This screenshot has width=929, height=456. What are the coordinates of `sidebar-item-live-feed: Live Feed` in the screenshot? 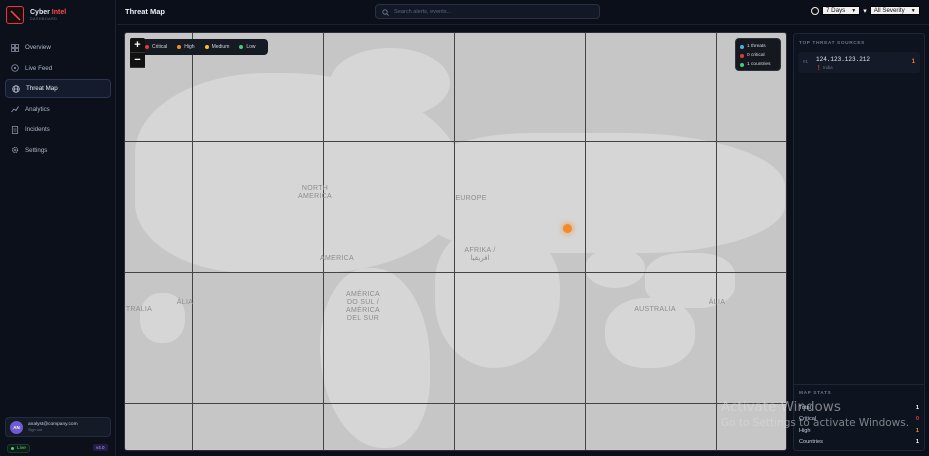 It's located at (58, 68).